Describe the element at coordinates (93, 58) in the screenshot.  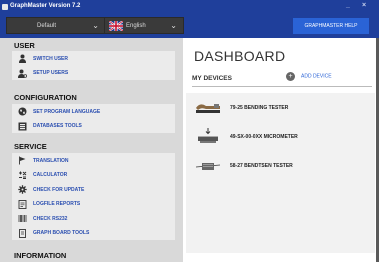
I see `sidebar-item-switch-user: SWITCH USER` at that location.